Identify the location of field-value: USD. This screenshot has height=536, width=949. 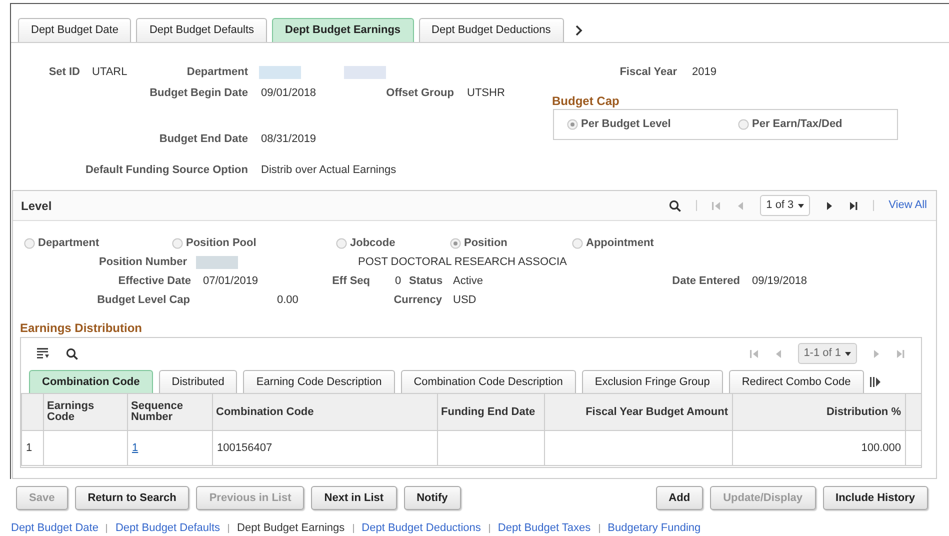
(464, 300).